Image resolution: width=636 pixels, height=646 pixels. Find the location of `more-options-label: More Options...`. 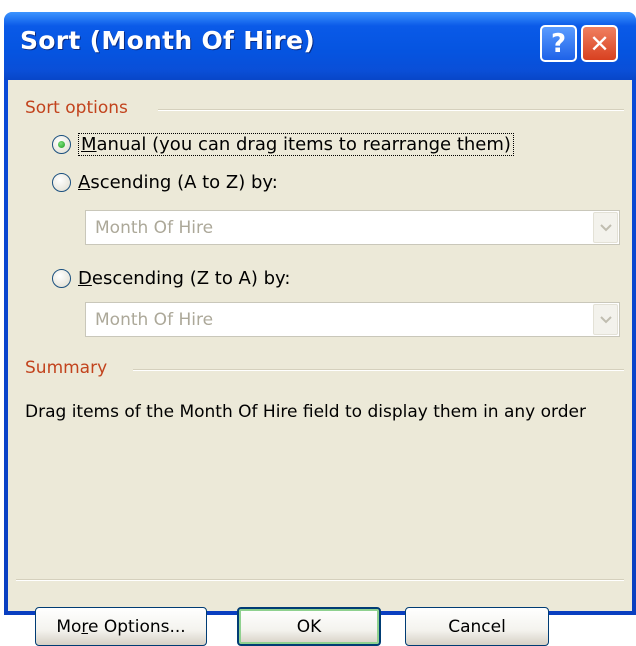

more-options-label: More Options... is located at coordinates (121, 626).